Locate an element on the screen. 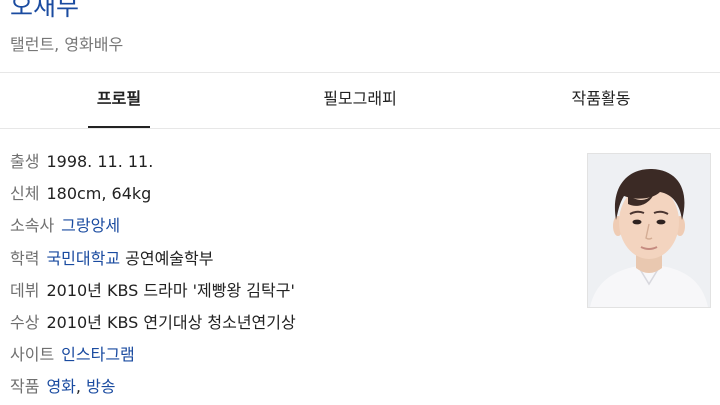 The image size is (720, 405). info-value: 180cm, 64kg is located at coordinates (99, 194).